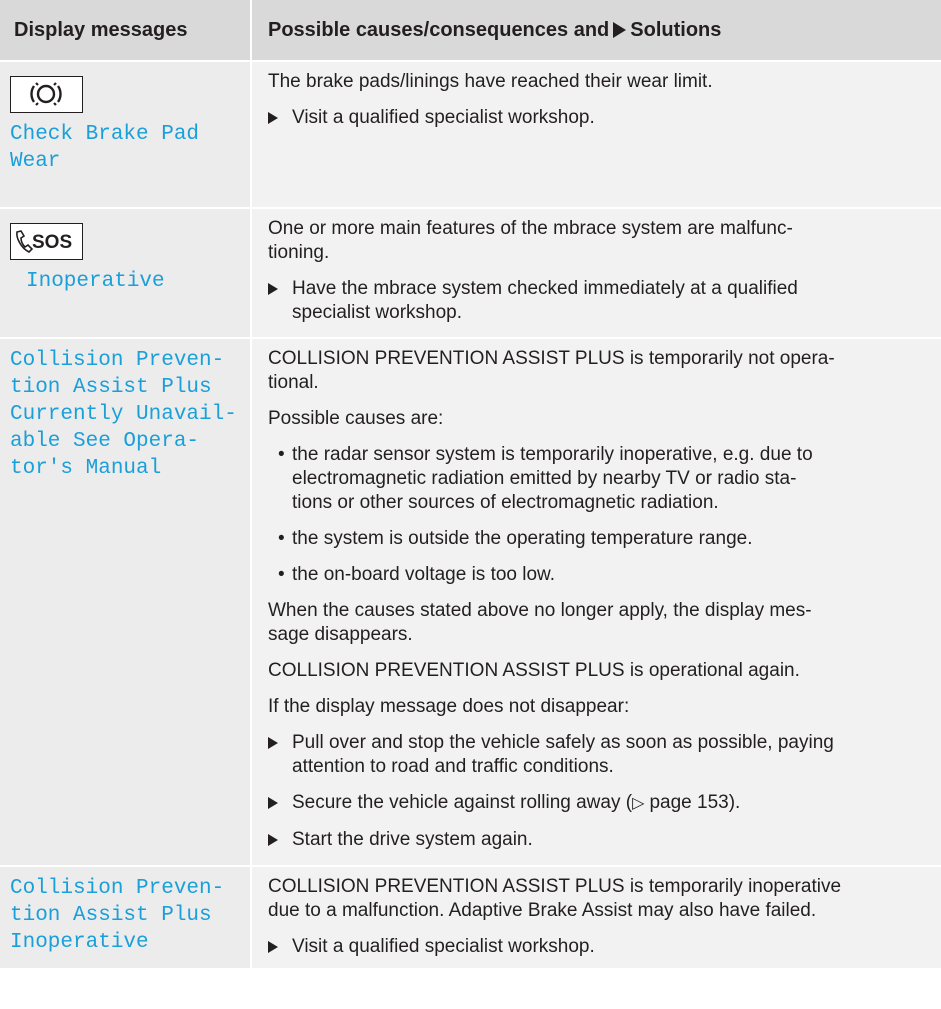 This screenshot has width=941, height=1009. I want to click on display-message-cell: SOS Inoperative, so click(125, 272).